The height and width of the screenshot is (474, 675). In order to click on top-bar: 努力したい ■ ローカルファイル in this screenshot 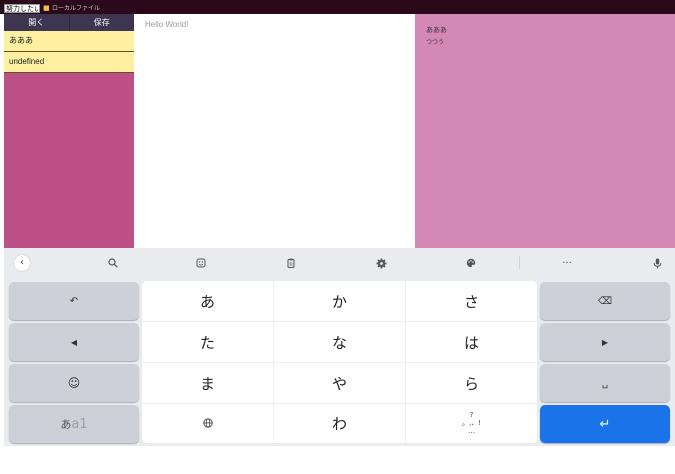, I will do `click(337, 7)`.